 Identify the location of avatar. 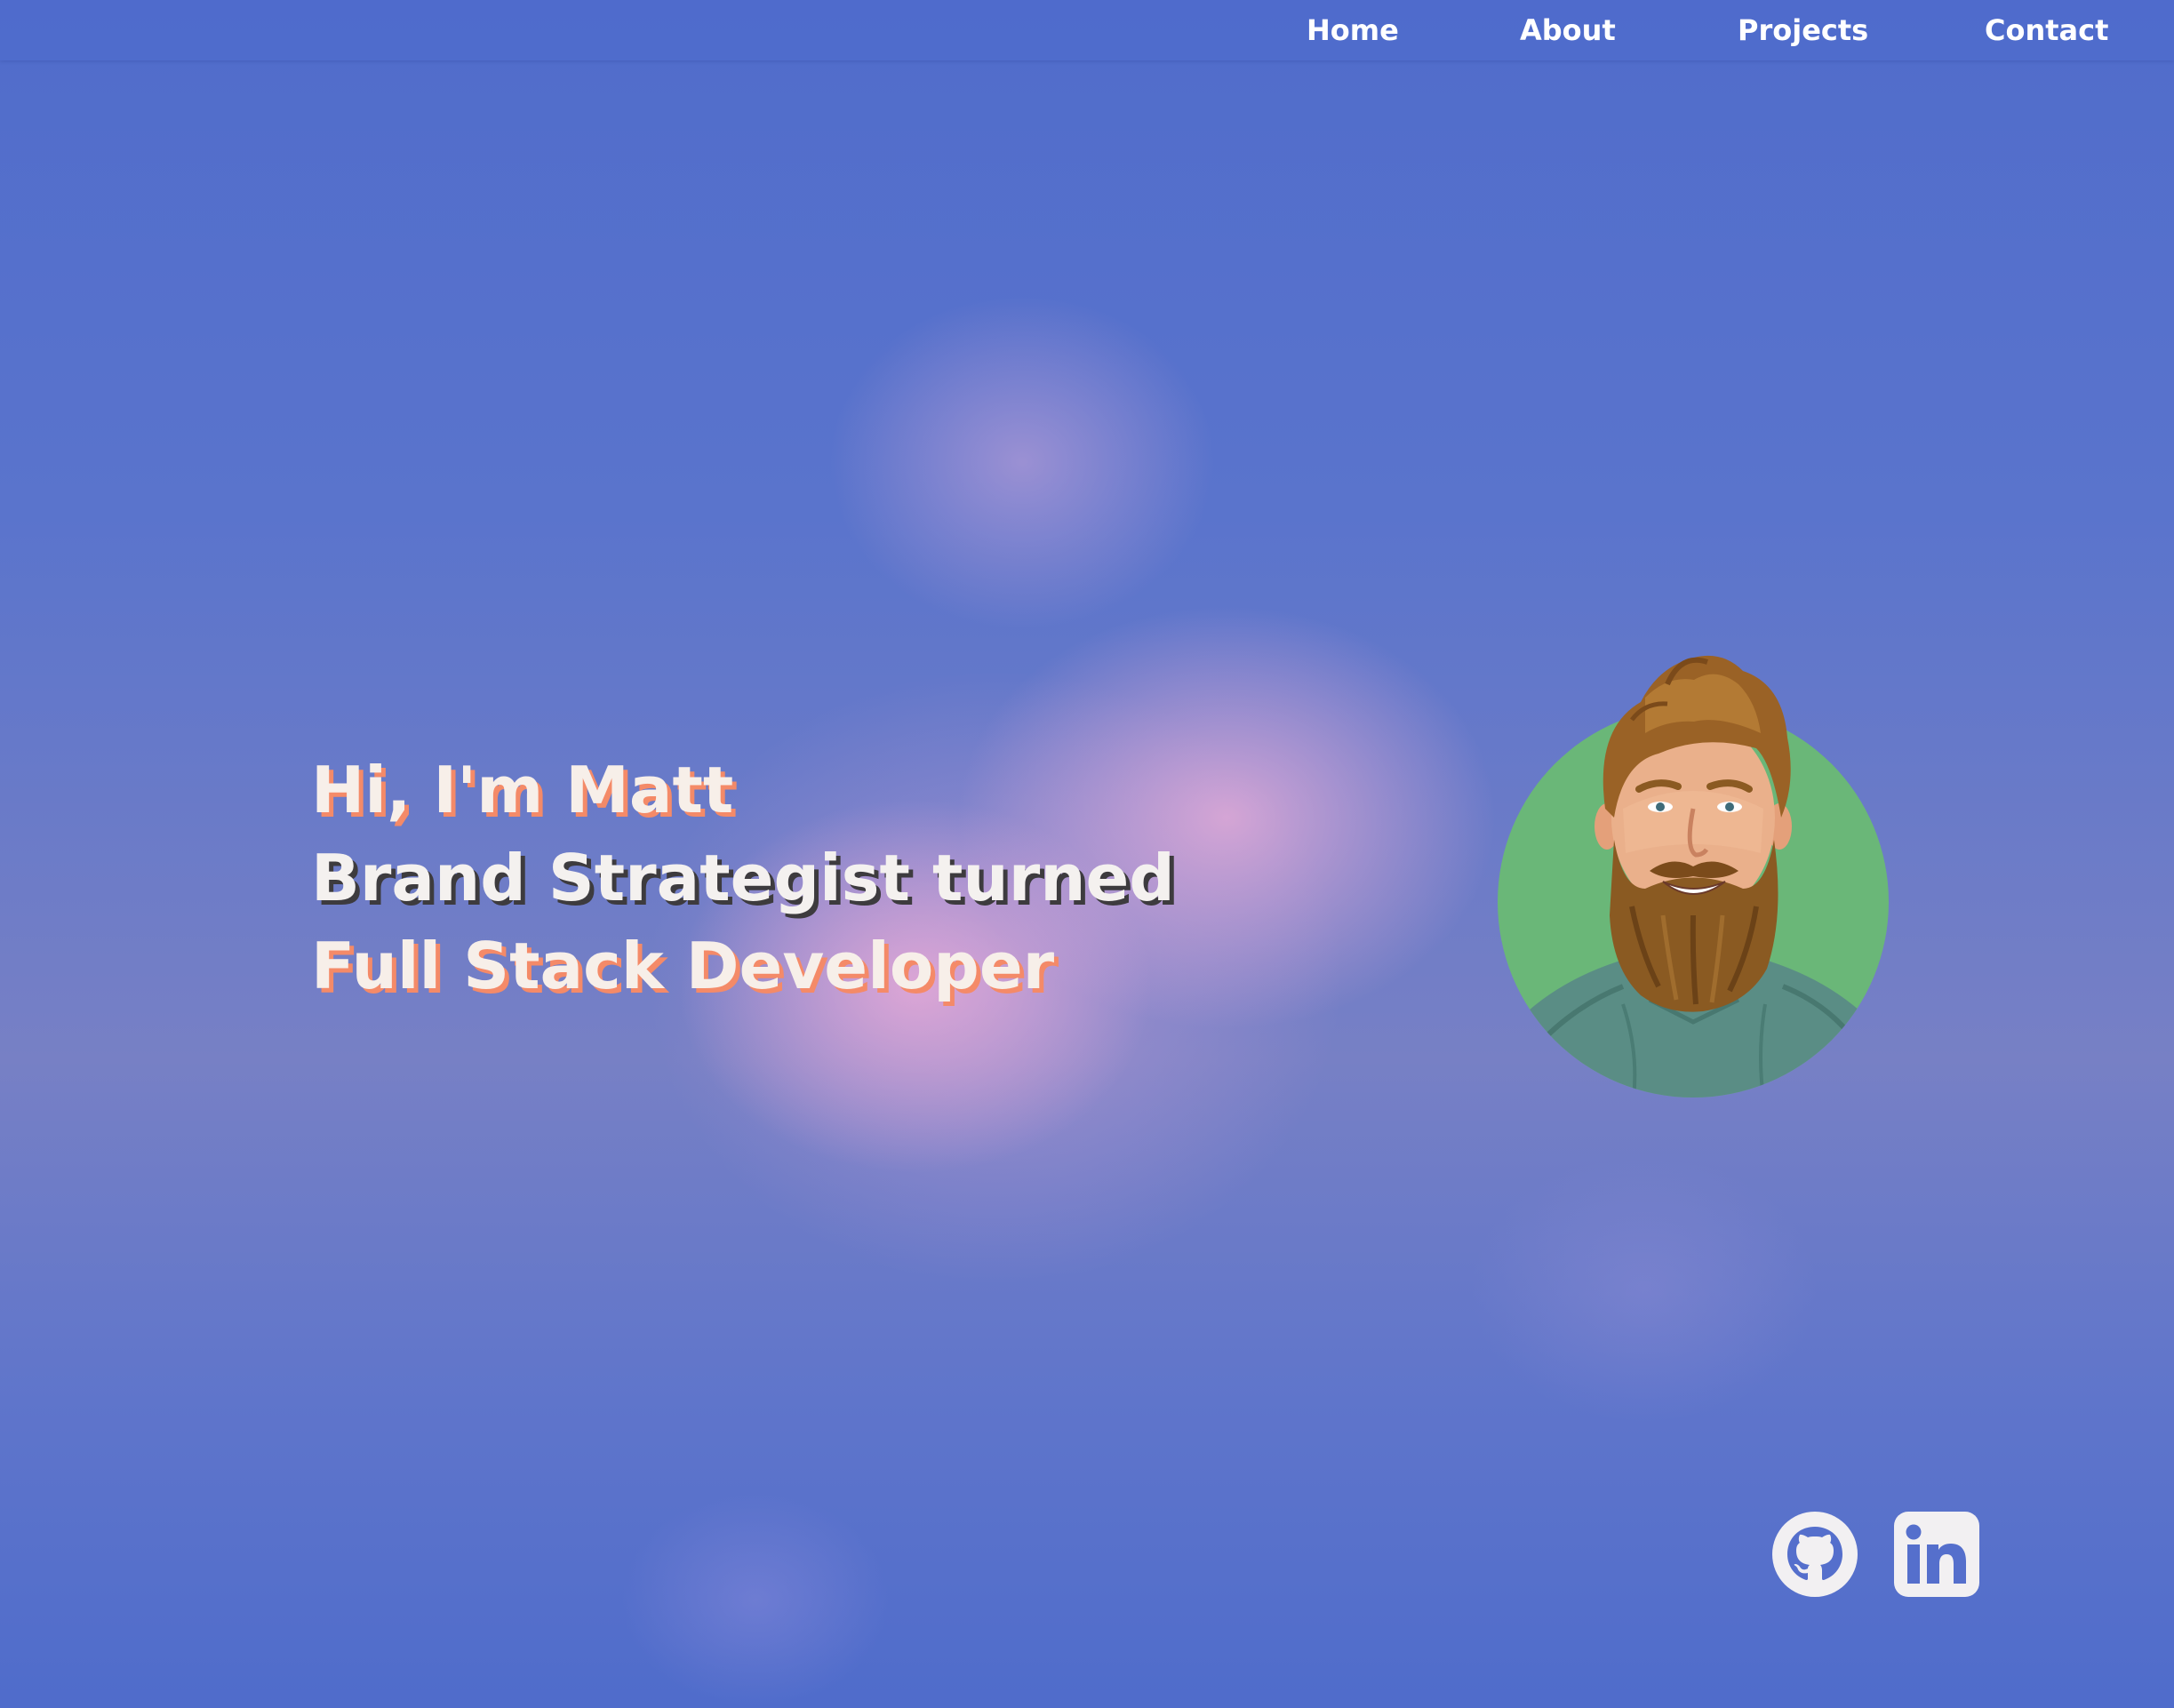
(1690, 880).